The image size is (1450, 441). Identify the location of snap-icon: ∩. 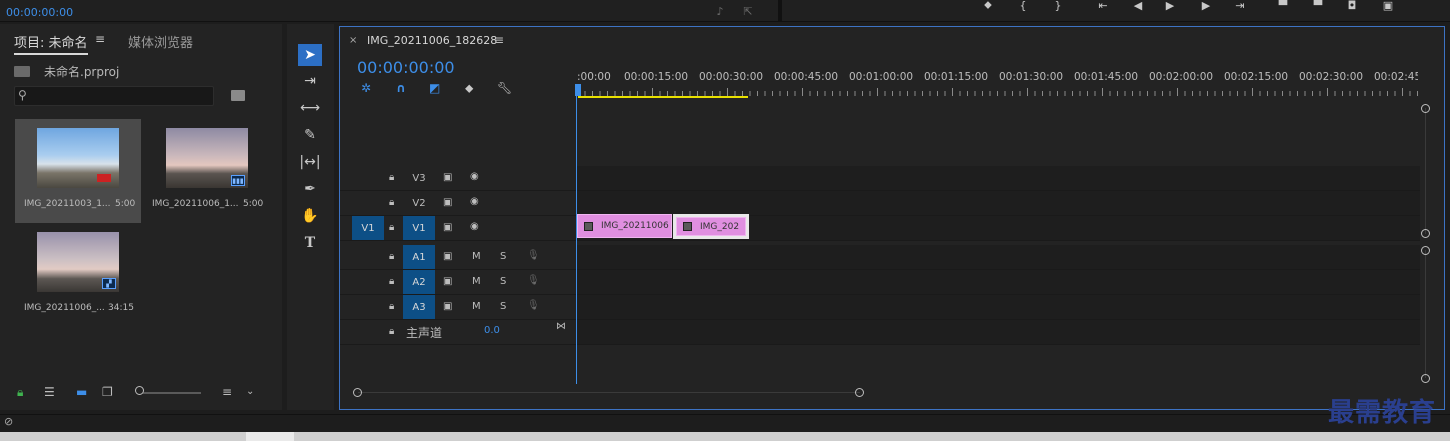
(401, 88).